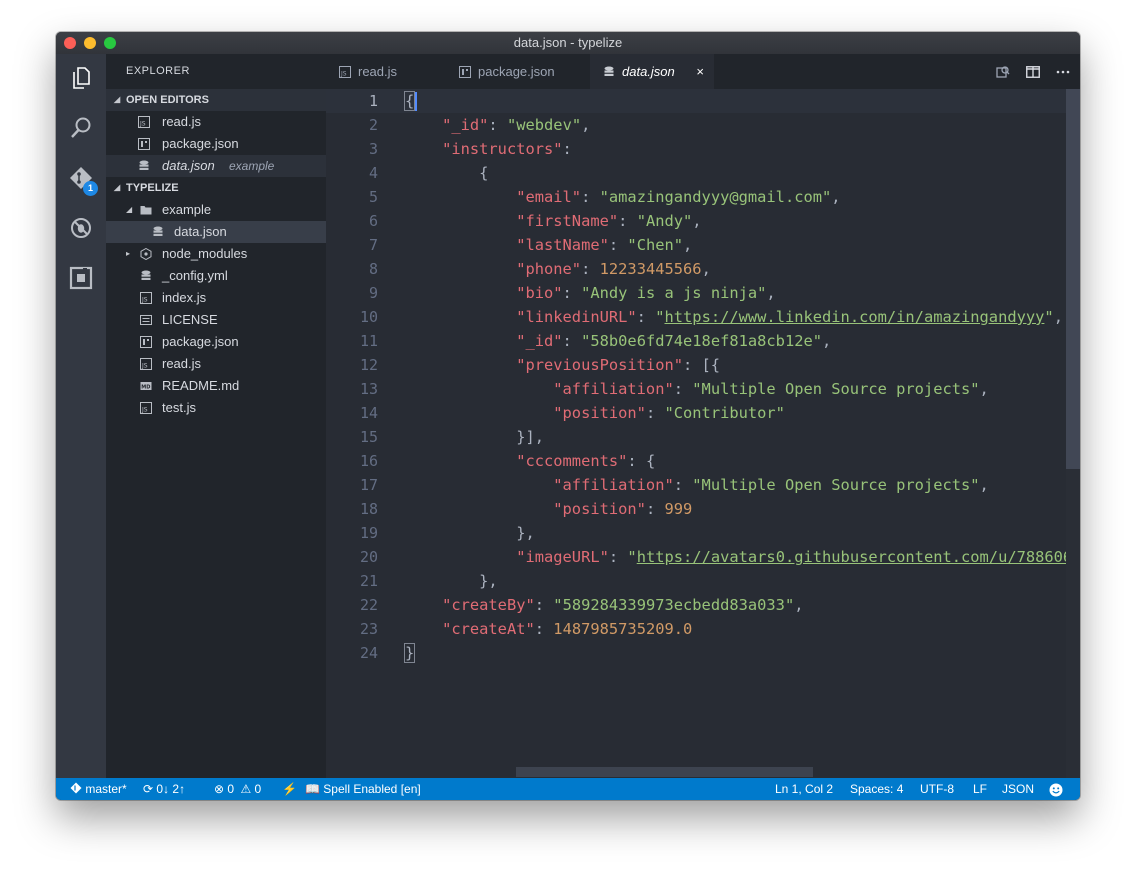 The image size is (1136, 880). What do you see at coordinates (98, 789) in the screenshot?
I see `branch-status: master*` at bounding box center [98, 789].